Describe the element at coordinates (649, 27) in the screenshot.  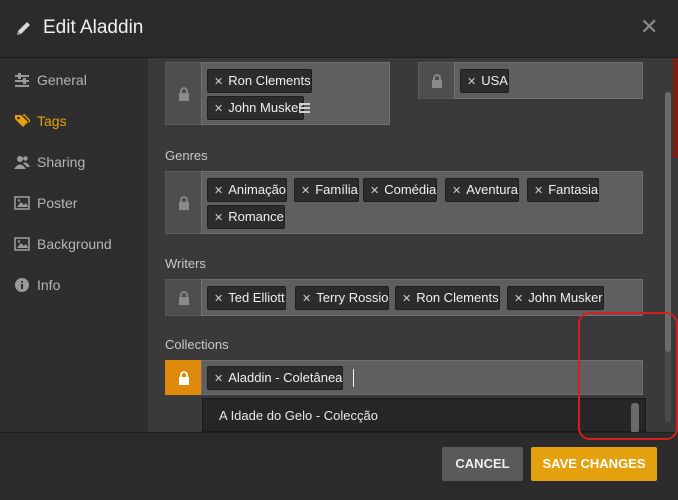
I see `close-icon: ✕` at that location.